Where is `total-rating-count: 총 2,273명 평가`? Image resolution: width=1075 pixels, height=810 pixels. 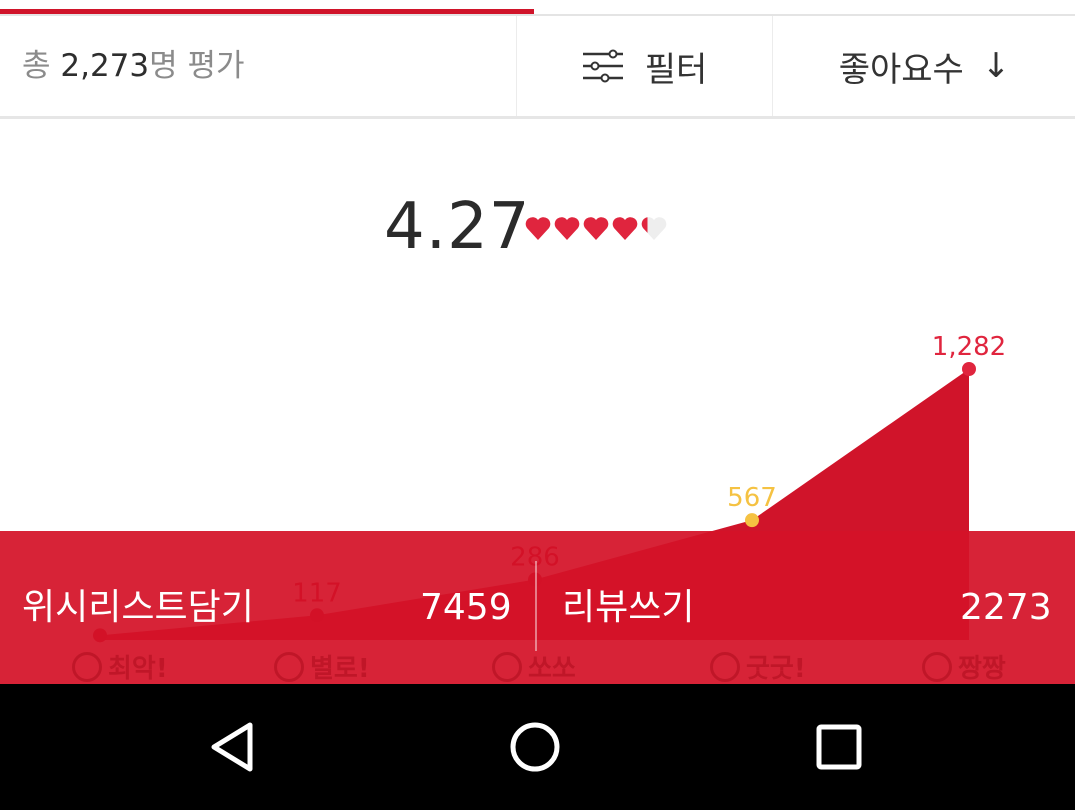
total-rating-count: 총 2,273명 평가 is located at coordinates (133, 66).